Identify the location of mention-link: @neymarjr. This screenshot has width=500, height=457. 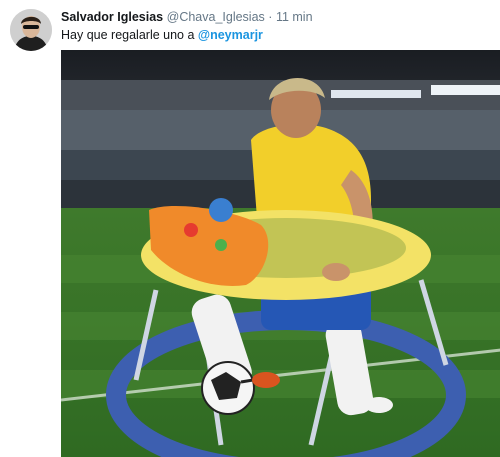
(230, 35).